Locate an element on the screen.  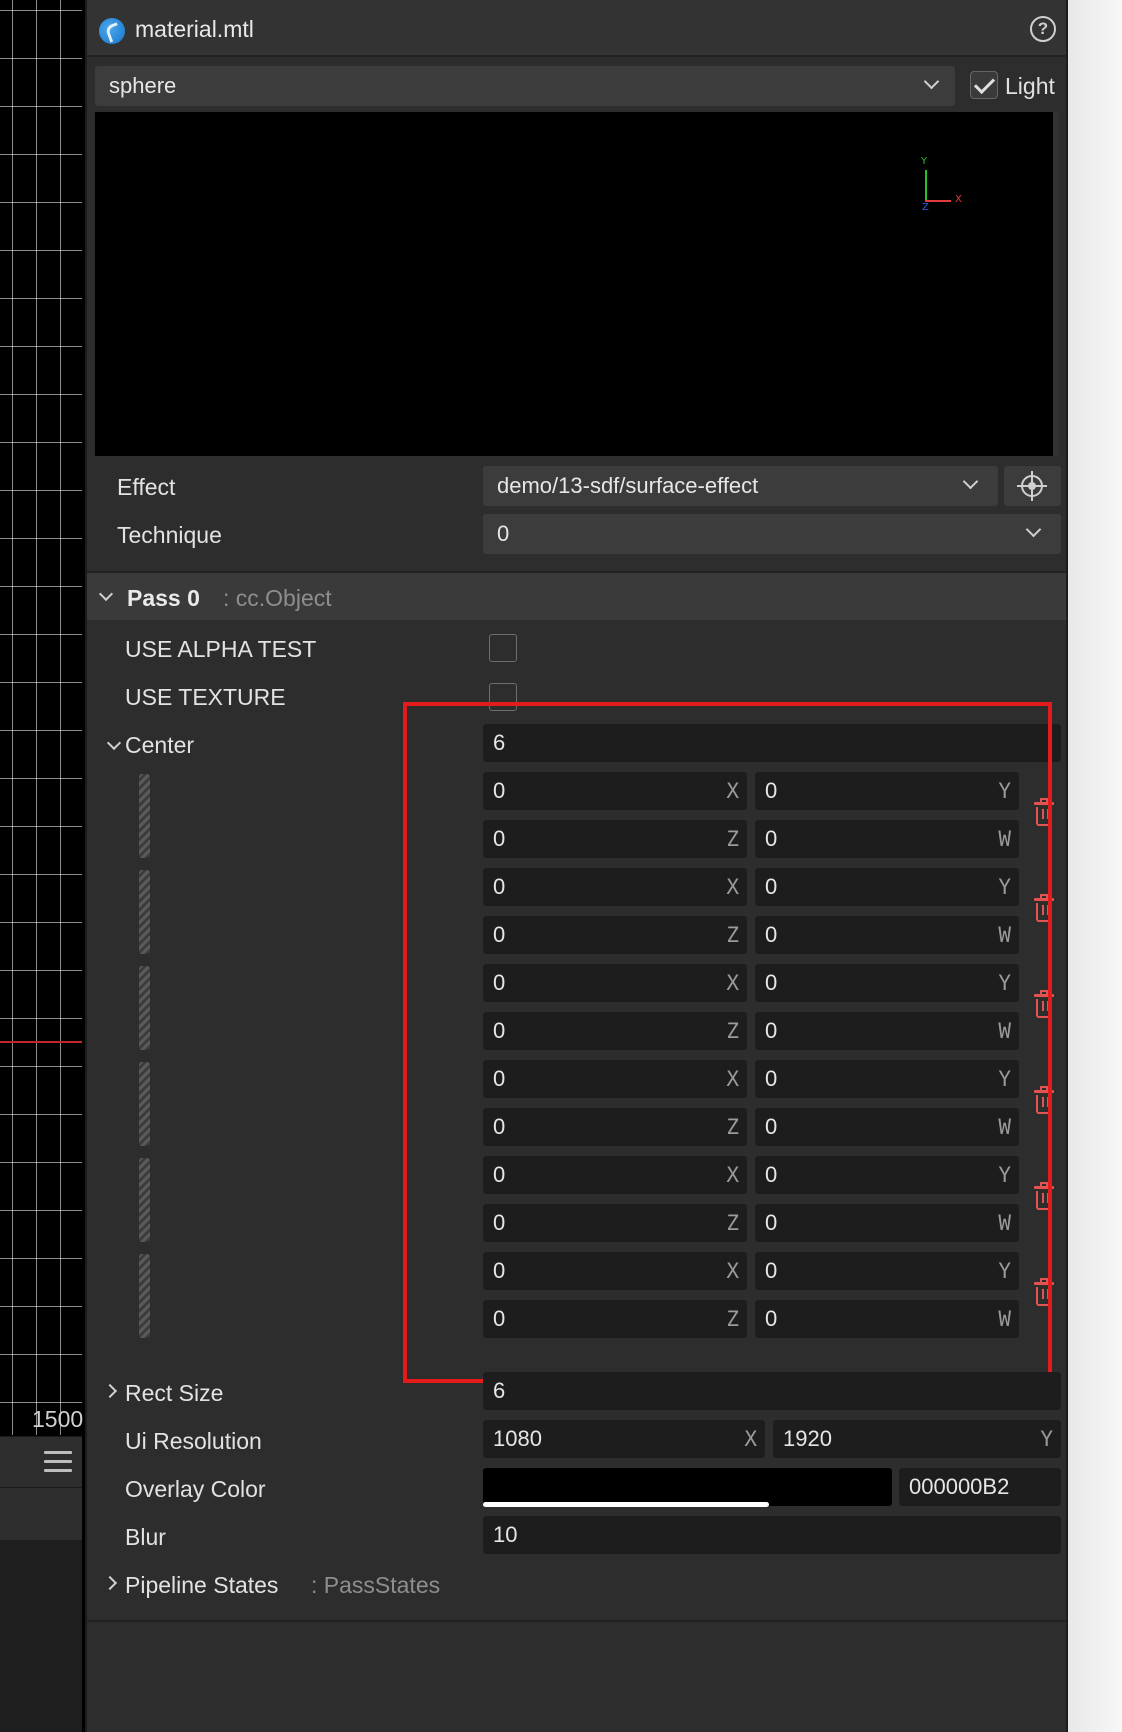
rect-size-array-size-input: 6 is located at coordinates (772, 1391).